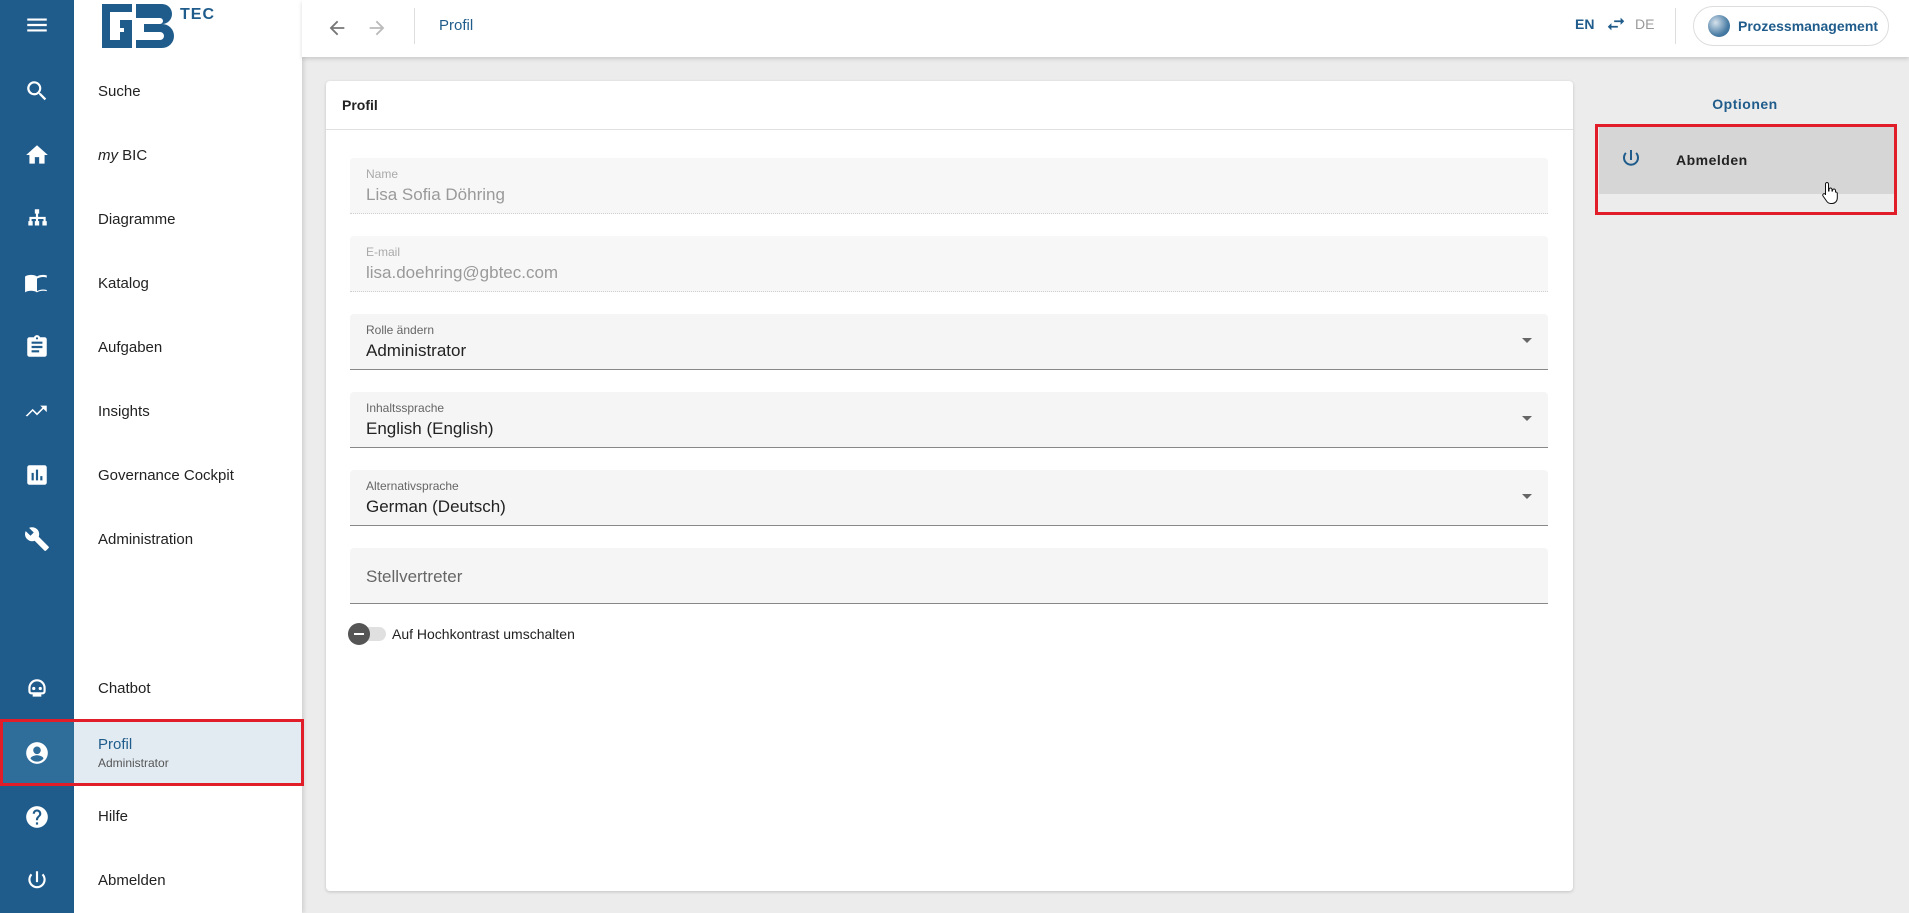  I want to click on field-label: Inhaltssprache, so click(405, 408).